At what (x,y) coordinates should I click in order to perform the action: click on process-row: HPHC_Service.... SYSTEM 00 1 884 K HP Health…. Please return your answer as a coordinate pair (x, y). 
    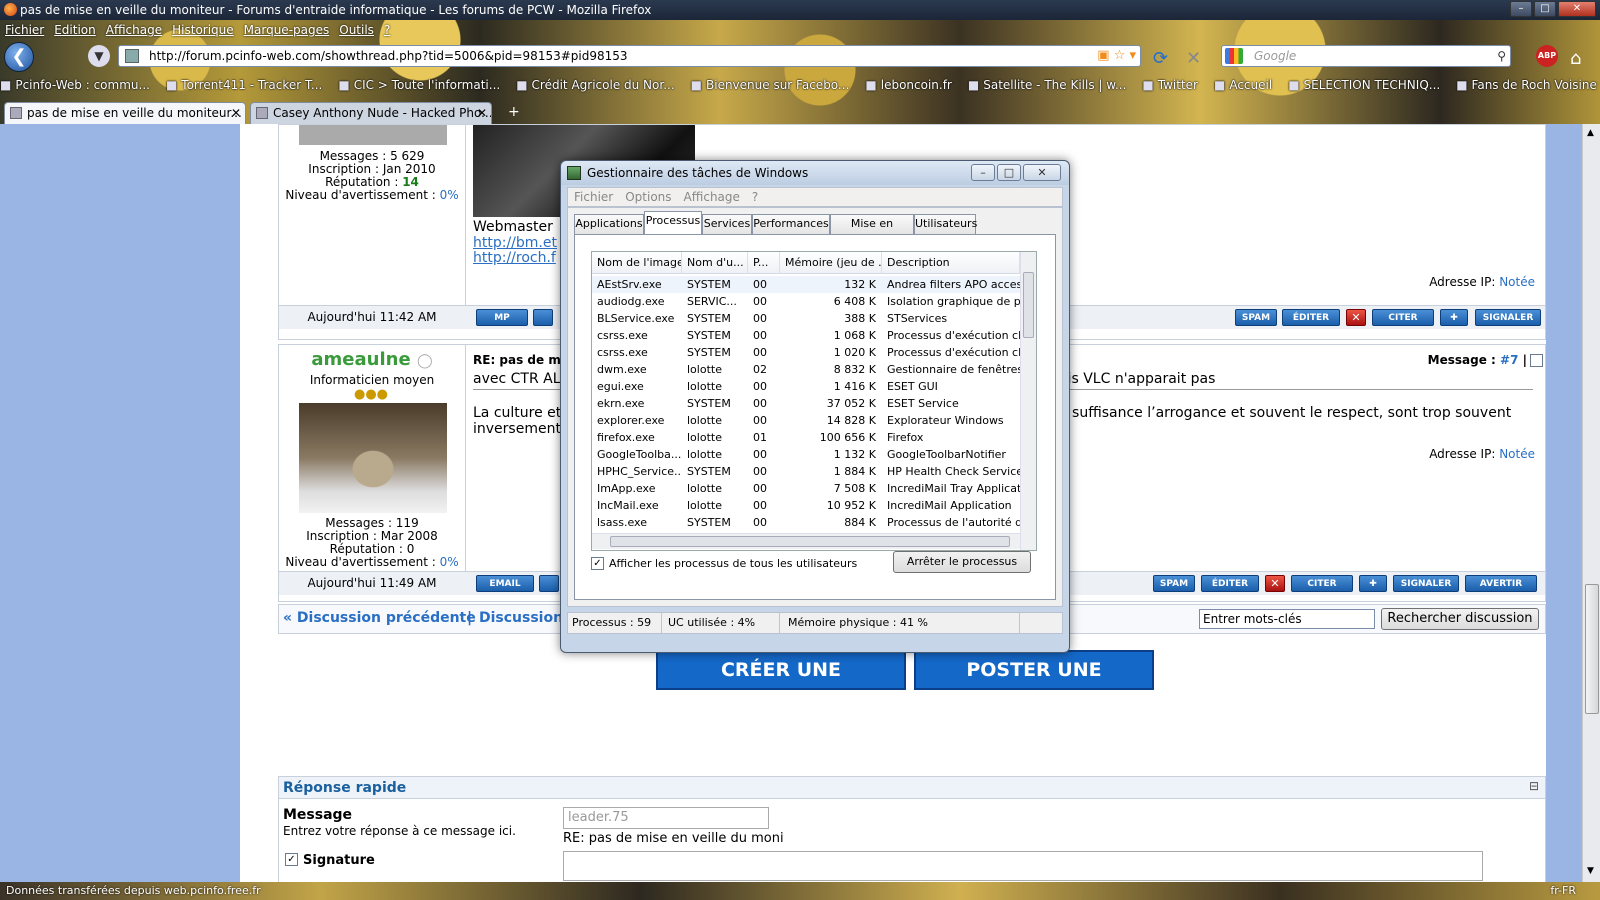
    Looking at the image, I should click on (806, 471).